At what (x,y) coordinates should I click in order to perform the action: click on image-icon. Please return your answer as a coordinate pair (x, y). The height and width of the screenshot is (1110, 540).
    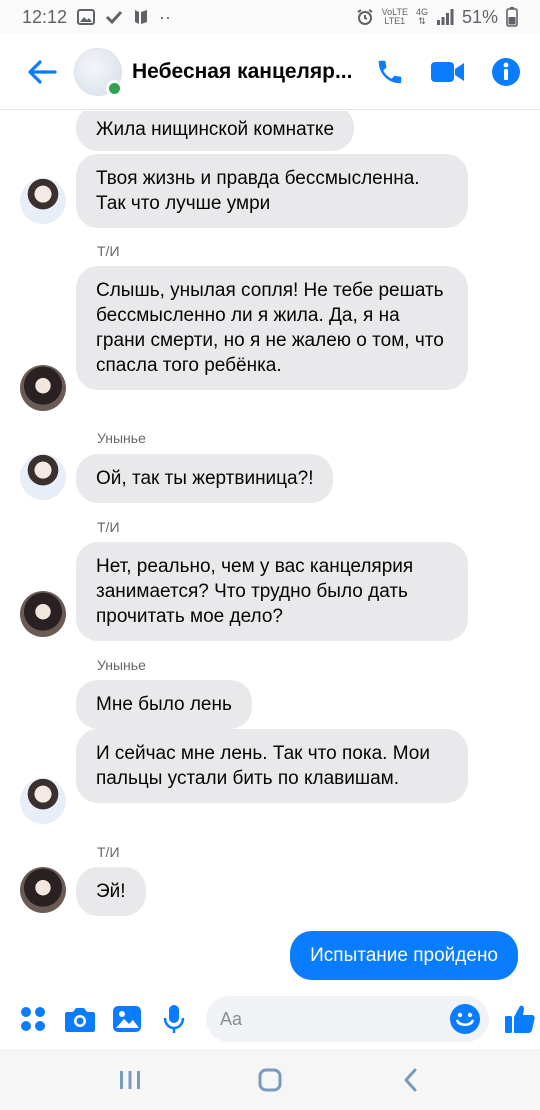
    Looking at the image, I should click on (127, 1019).